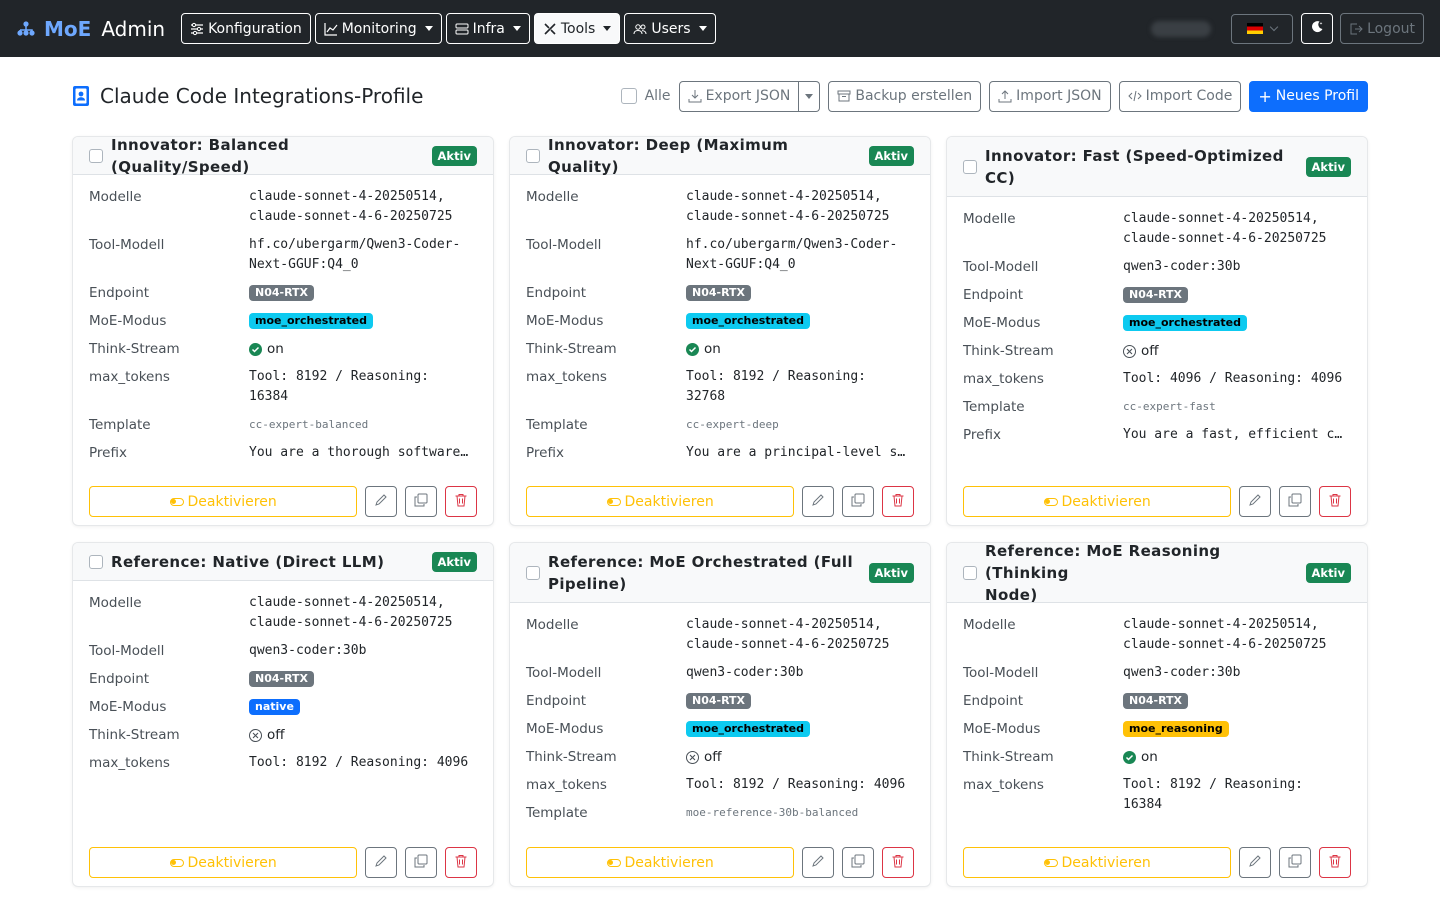  I want to click on profile-title: Reference: MoE Reasoning (Thinking Node), so click(1141, 574).